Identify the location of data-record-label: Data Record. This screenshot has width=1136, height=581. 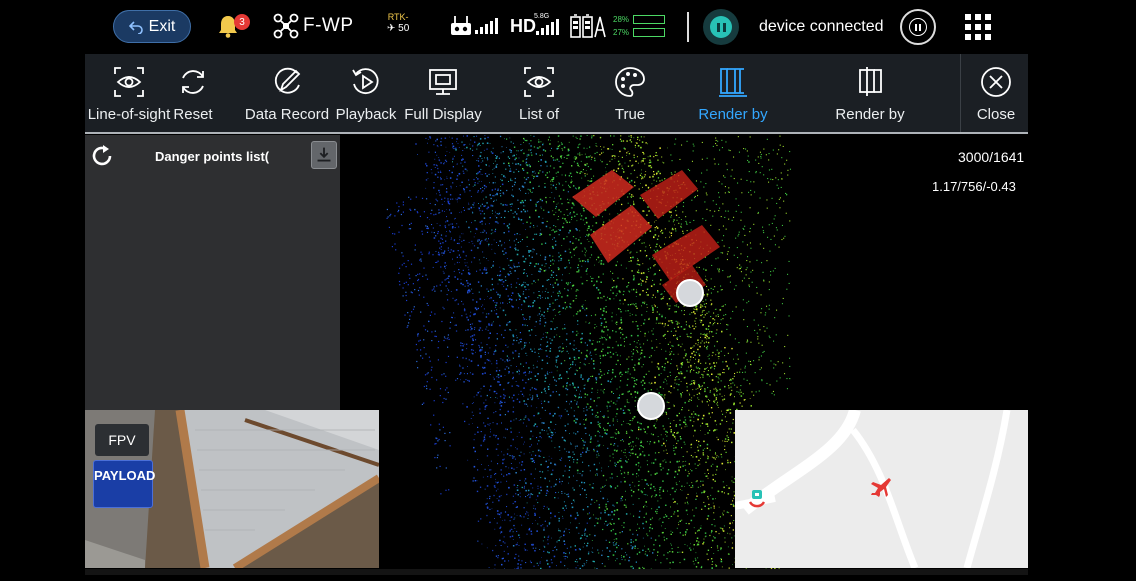
(287, 114).